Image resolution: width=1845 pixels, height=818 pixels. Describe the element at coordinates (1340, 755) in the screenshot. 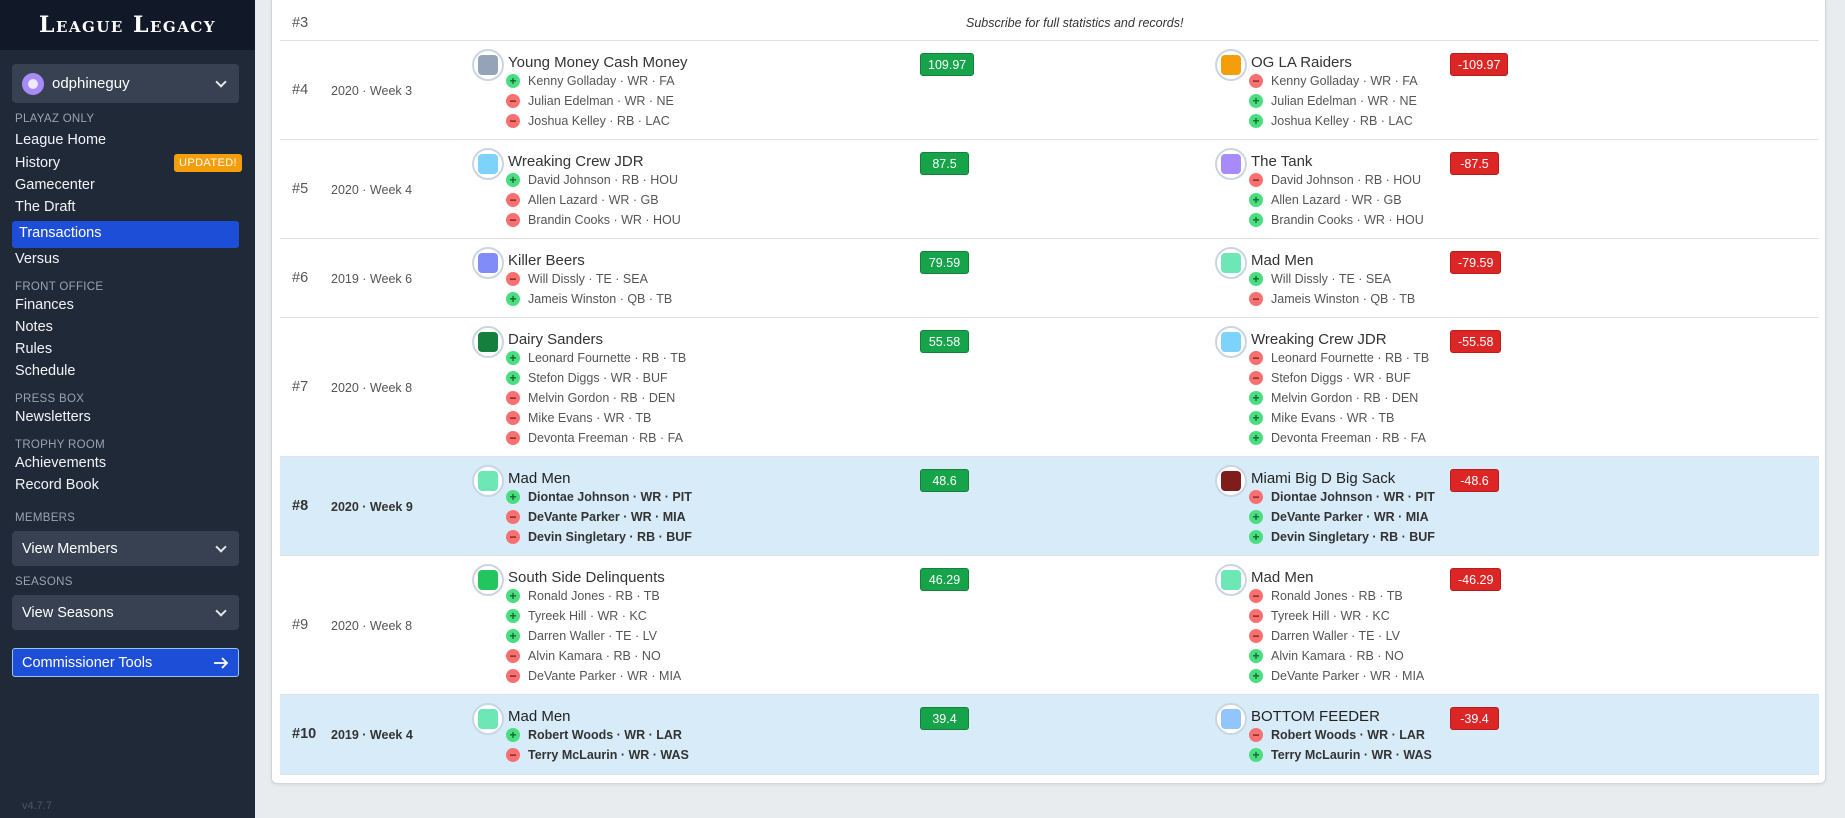

I see `player-transaction: + Terry McLaurin · WR · WAS` at that location.